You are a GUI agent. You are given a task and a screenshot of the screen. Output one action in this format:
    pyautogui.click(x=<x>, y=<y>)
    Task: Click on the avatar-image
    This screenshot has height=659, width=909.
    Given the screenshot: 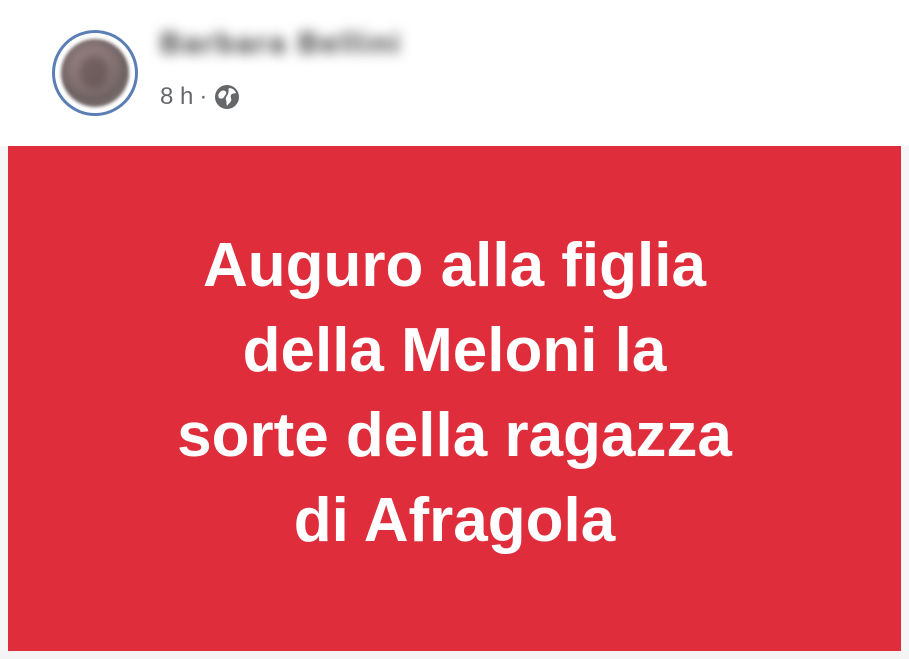 What is the action you would take?
    pyautogui.click(x=95, y=73)
    